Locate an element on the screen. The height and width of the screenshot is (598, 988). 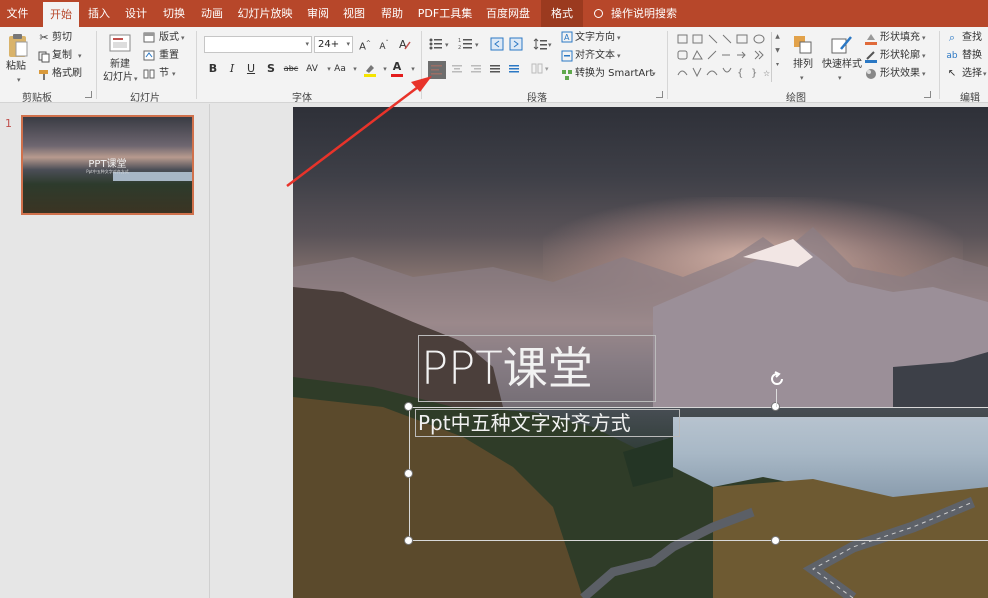
paste-button: 粘贴 is located at coordinates (16, 67).